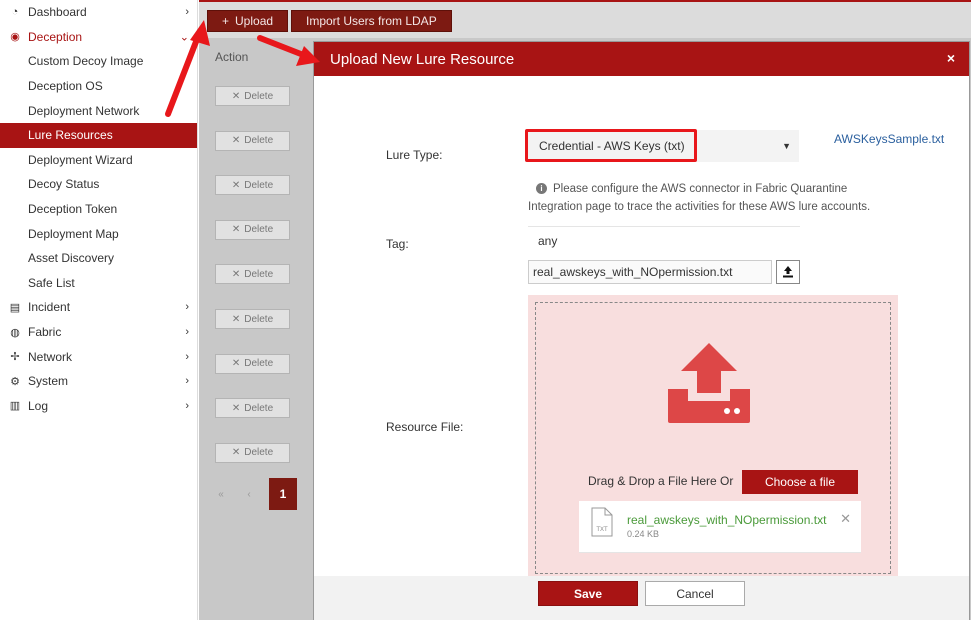  I want to click on first-page-button: «, so click(221, 494).